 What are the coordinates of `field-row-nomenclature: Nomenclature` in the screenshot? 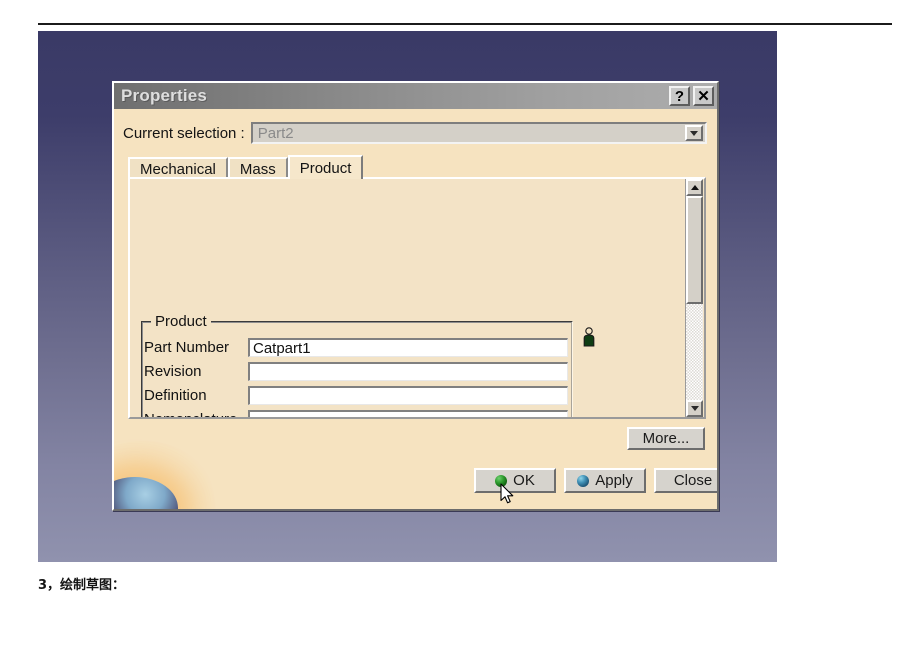 It's located at (356, 413).